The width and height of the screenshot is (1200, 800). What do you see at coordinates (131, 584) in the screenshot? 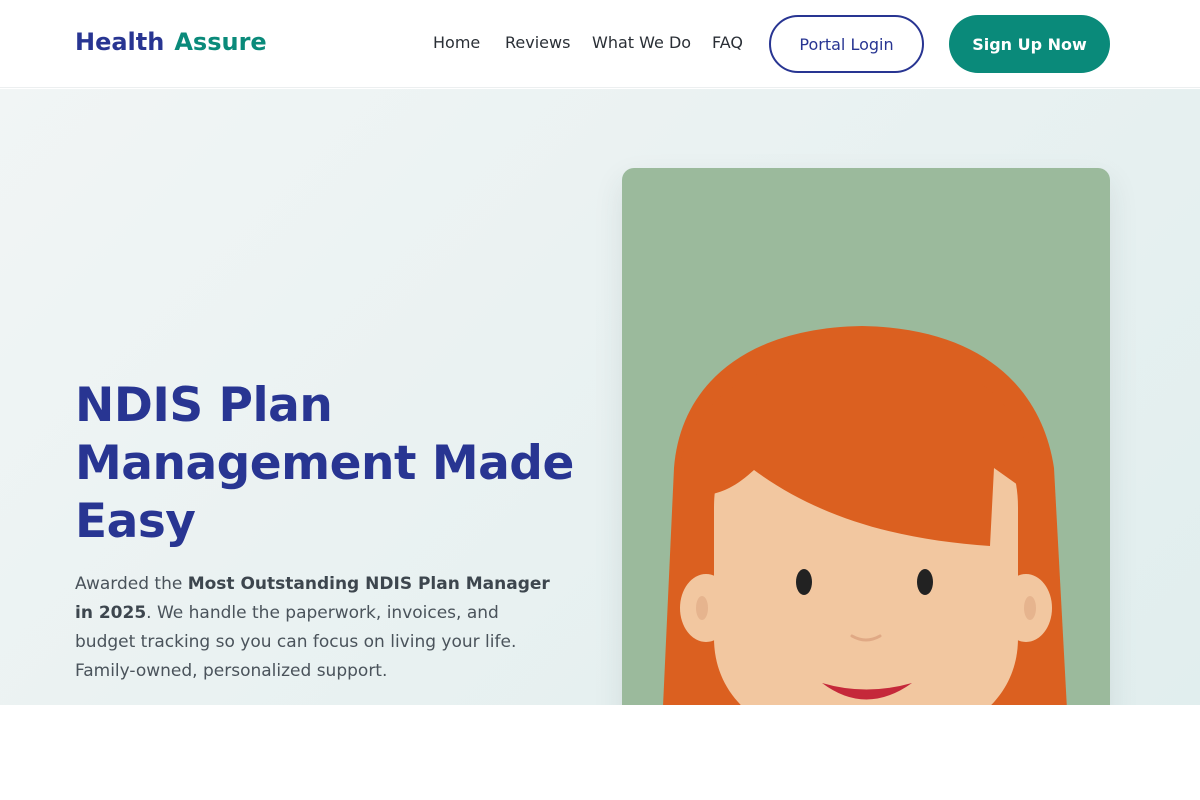
I see `hero-description-lead: Awarded the` at bounding box center [131, 584].